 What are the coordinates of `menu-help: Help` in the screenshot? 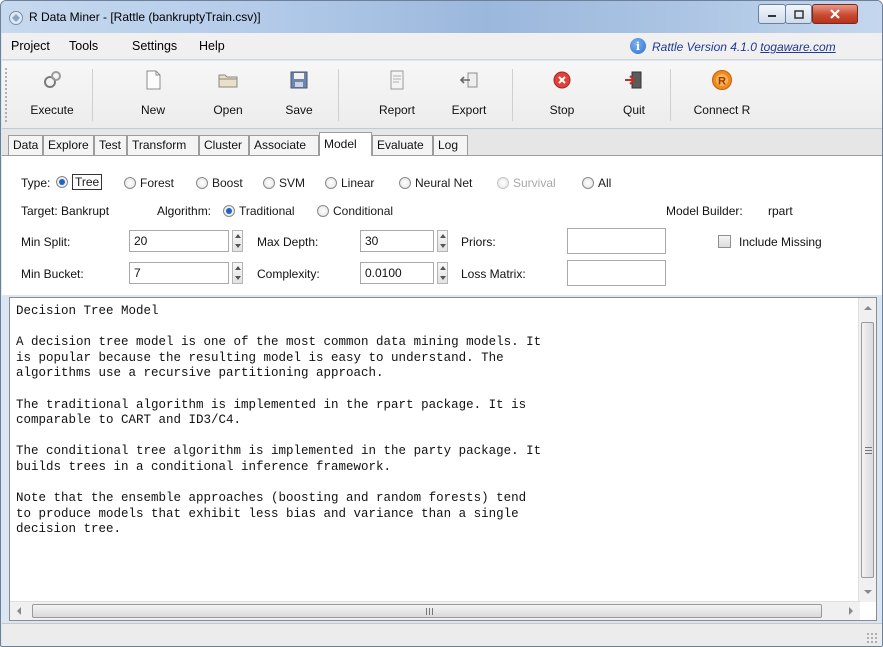 It's located at (212, 46).